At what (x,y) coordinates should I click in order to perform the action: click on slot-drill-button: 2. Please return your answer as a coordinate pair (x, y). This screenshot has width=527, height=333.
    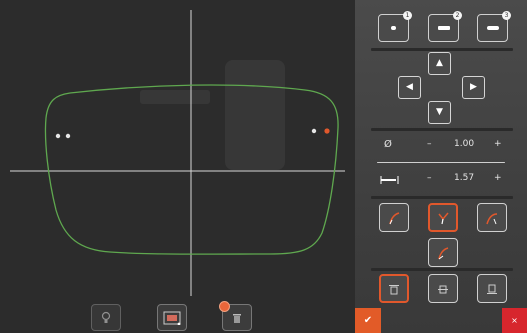
    Looking at the image, I should click on (445, 26).